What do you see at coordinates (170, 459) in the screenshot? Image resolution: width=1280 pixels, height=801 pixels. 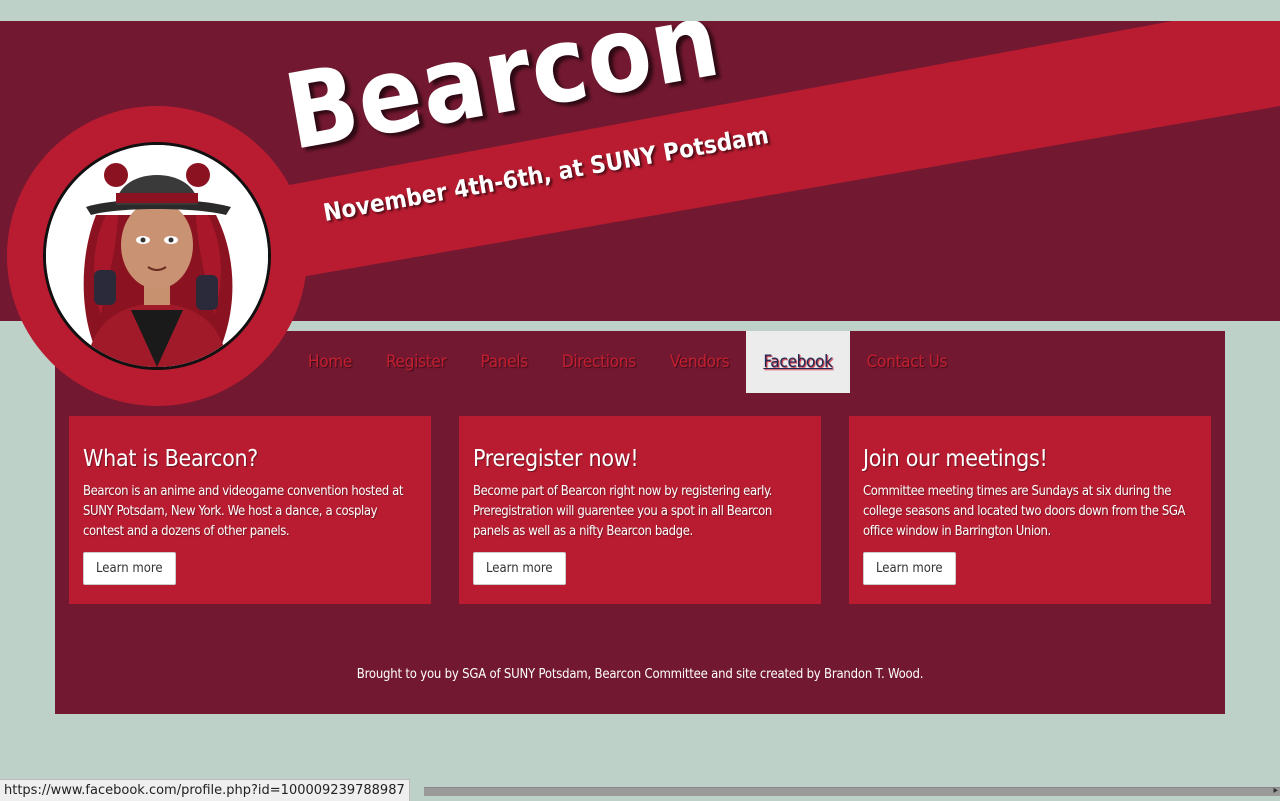 I see `card-title: What is Bearcon?` at bounding box center [170, 459].